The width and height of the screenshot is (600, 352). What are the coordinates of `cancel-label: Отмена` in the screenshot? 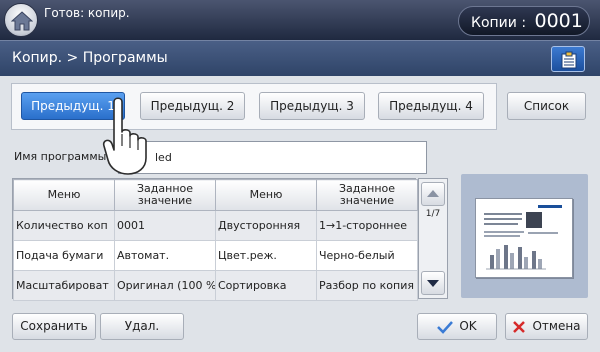 It's located at (556, 326).